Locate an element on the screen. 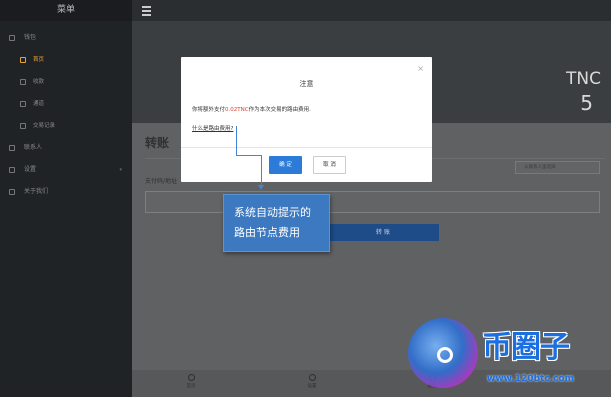  message-prefix: 你将额外支付 is located at coordinates (209, 110).